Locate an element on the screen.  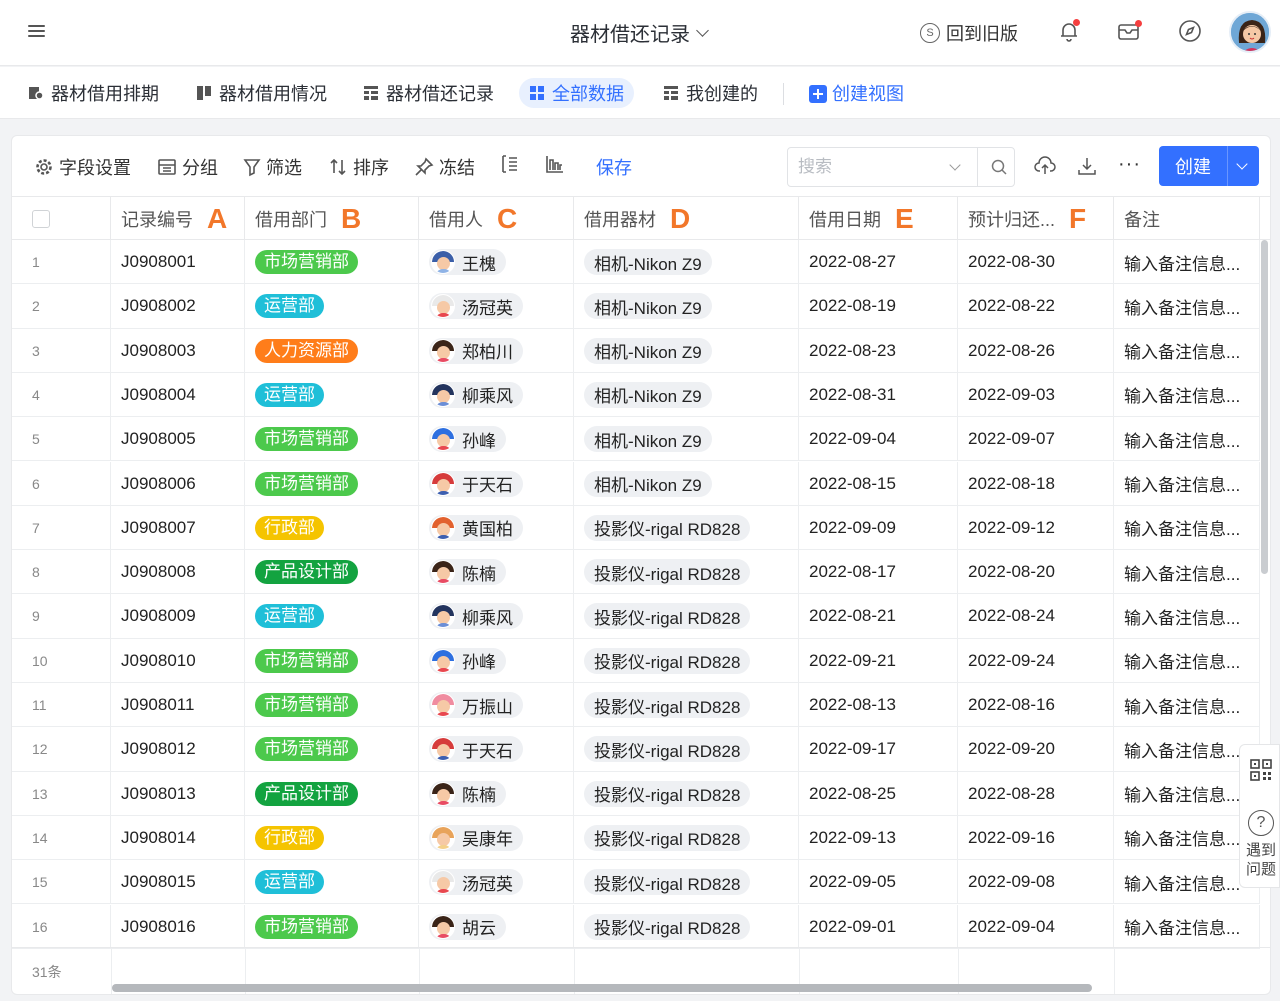
borrow-date-cell: 2022-08-31 is located at coordinates (878, 394).